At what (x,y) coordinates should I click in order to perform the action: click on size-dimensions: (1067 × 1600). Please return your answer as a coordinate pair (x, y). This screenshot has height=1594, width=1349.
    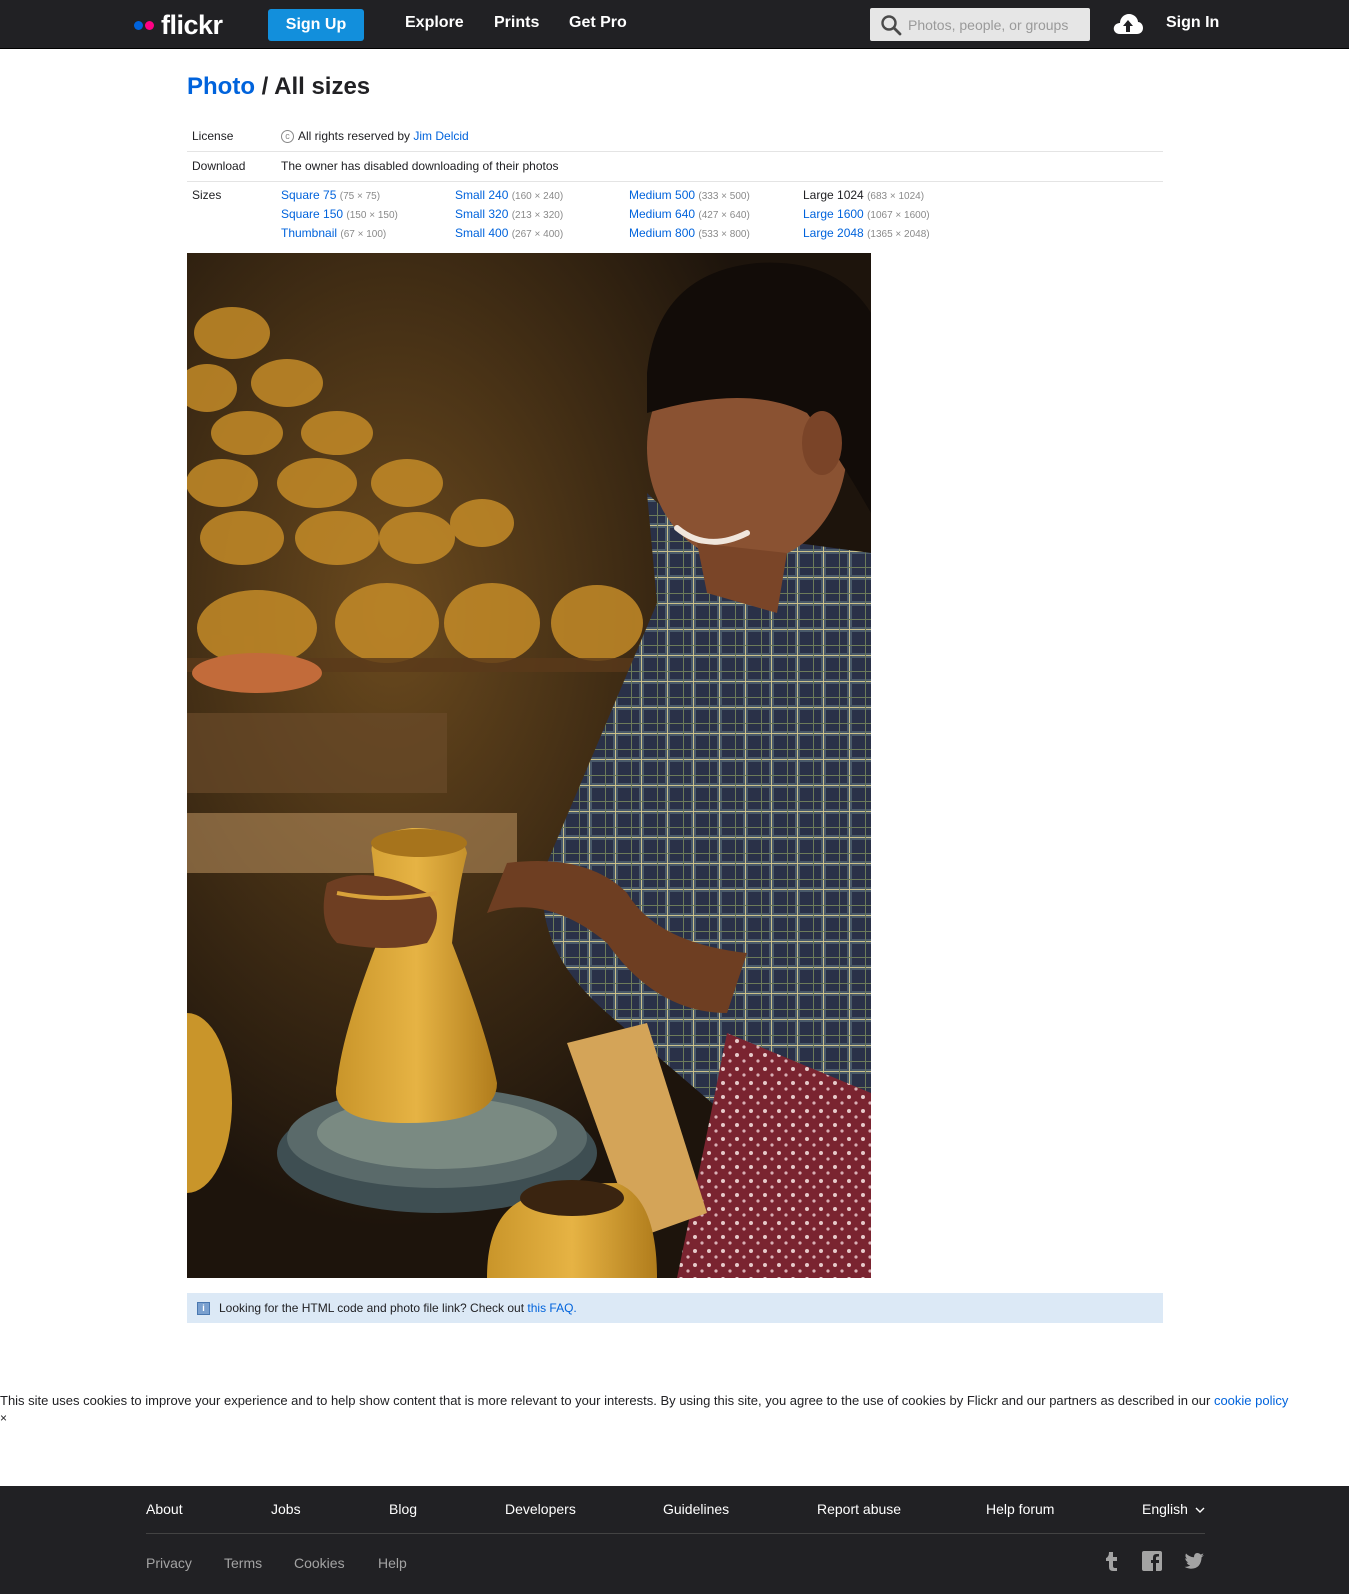
    Looking at the image, I should click on (898, 215).